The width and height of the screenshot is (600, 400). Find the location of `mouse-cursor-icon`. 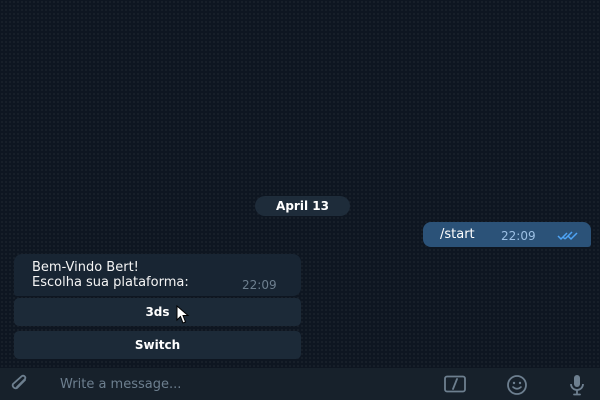

mouse-cursor-icon is located at coordinates (183, 314).